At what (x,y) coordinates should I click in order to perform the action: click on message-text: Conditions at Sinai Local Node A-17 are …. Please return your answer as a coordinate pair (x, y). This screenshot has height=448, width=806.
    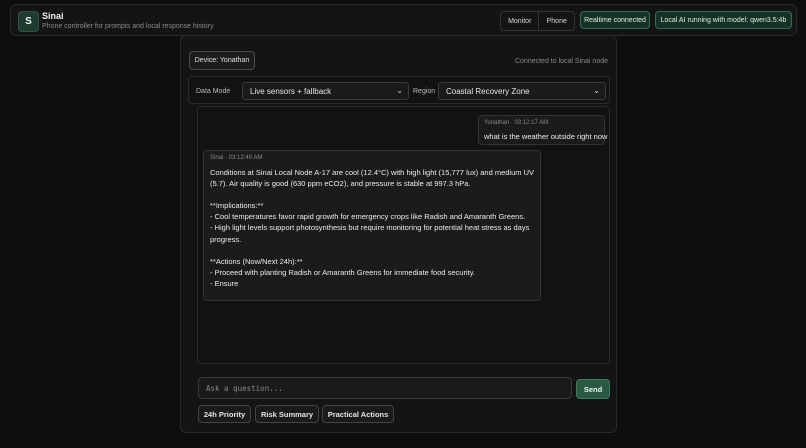
    Looking at the image, I should click on (372, 228).